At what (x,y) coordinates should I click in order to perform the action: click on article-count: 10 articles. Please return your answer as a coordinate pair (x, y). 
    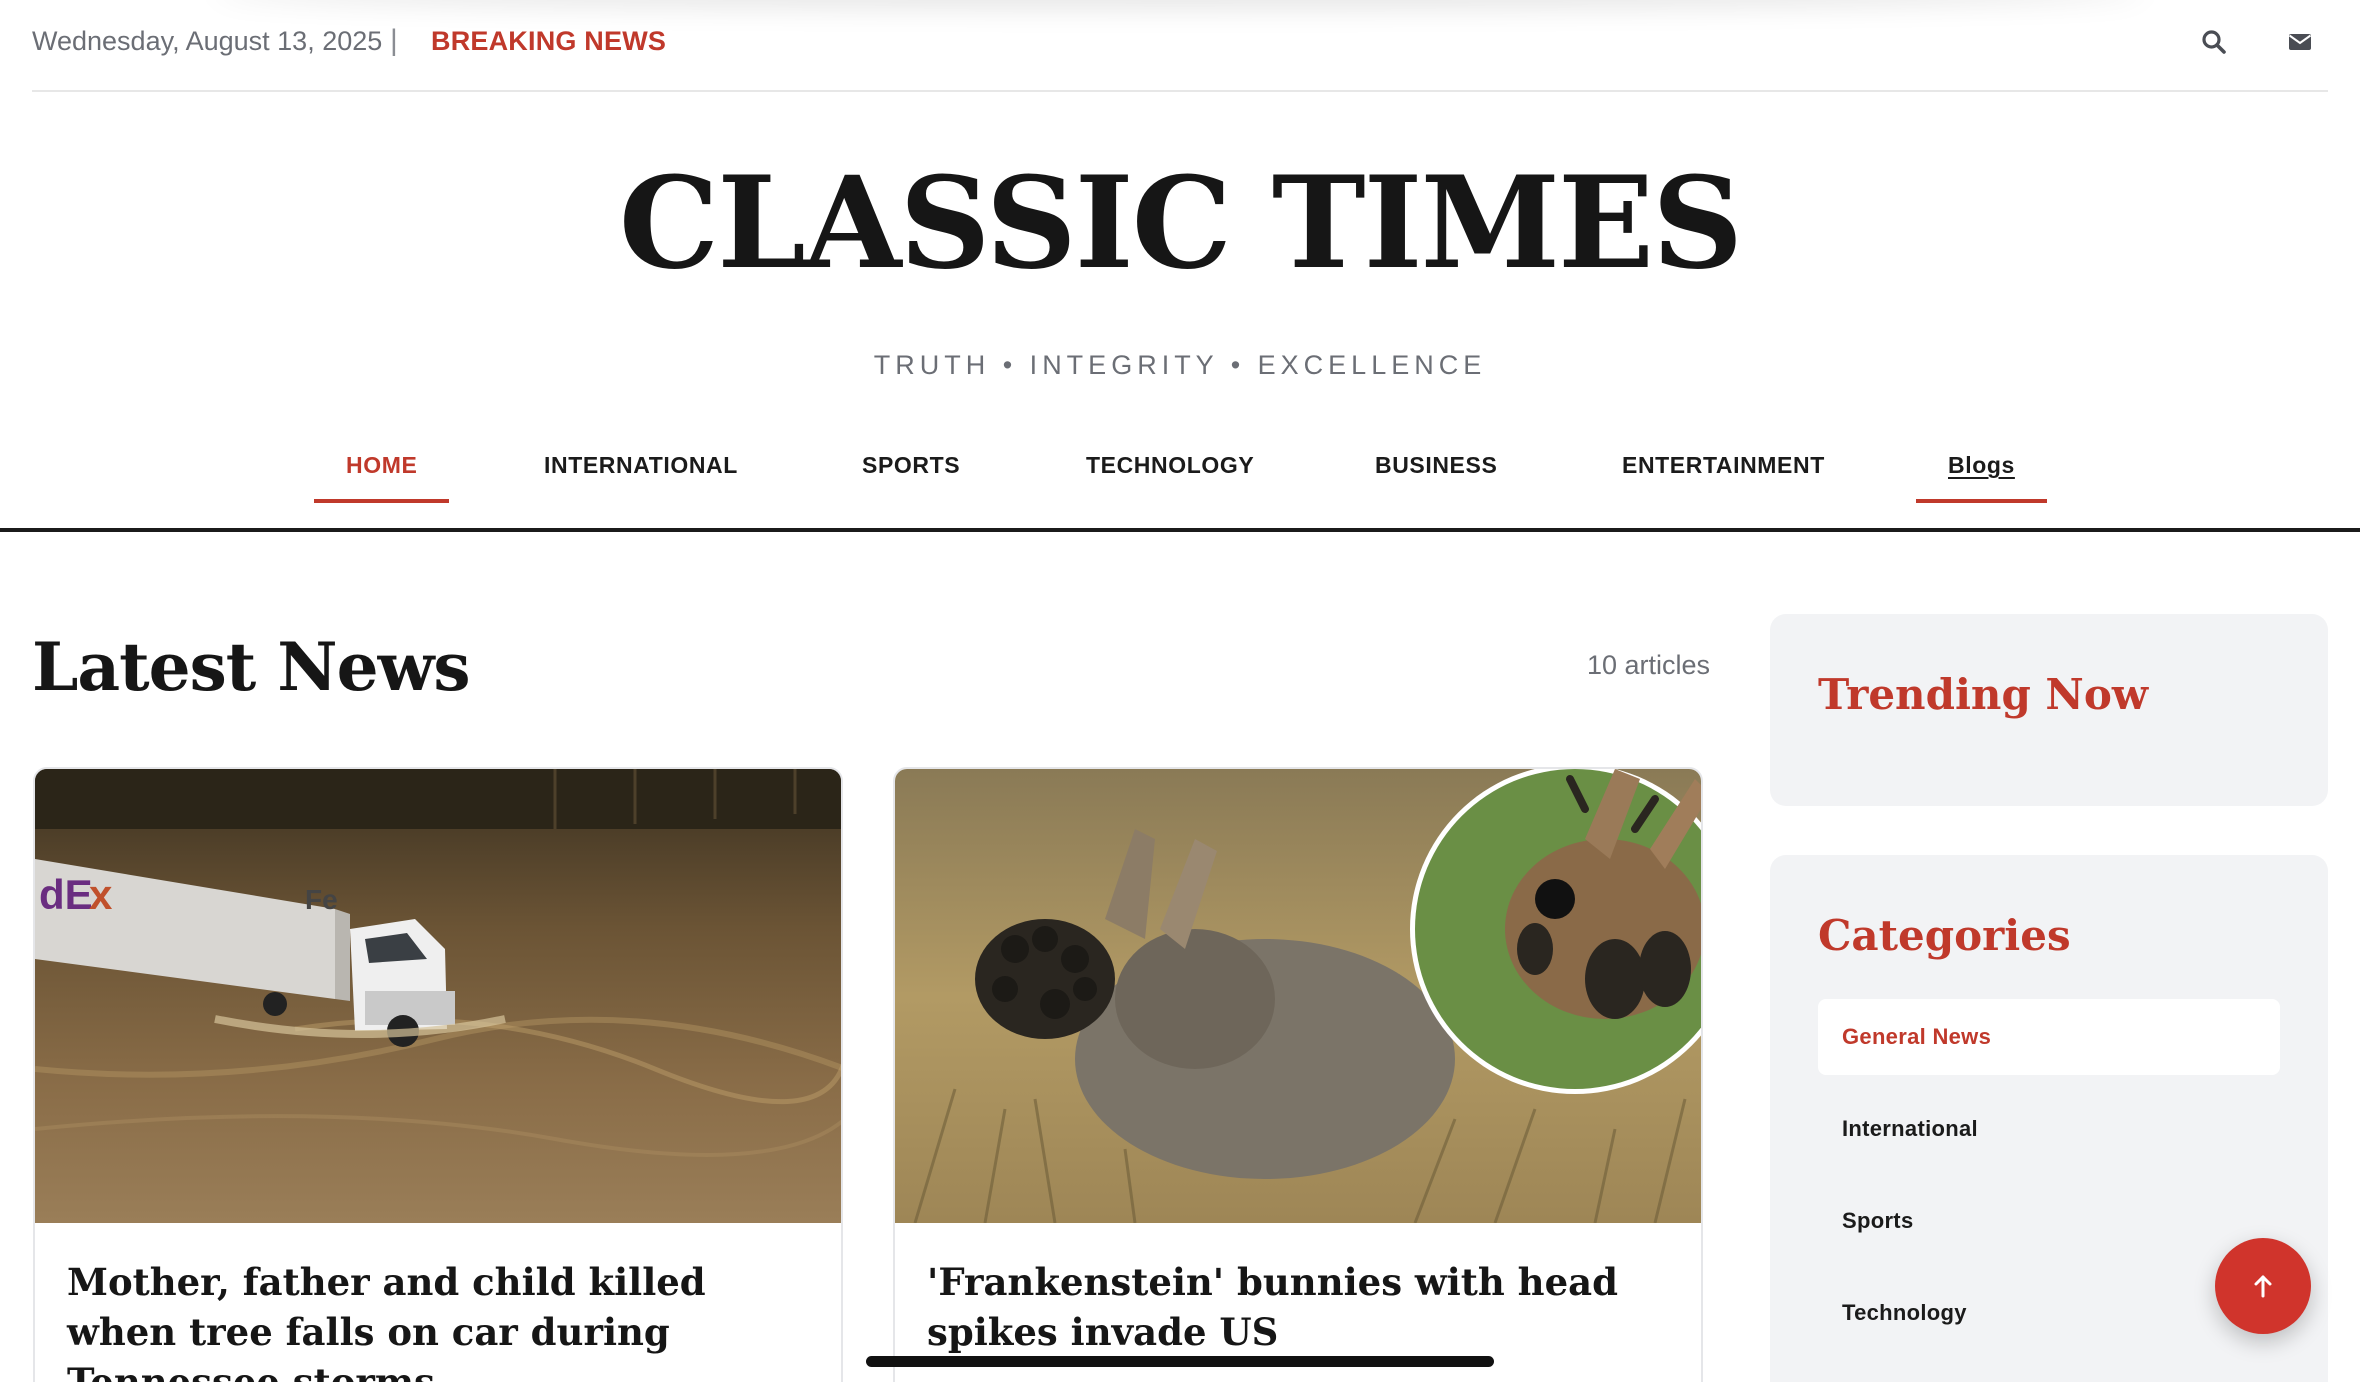
    Looking at the image, I should click on (1649, 665).